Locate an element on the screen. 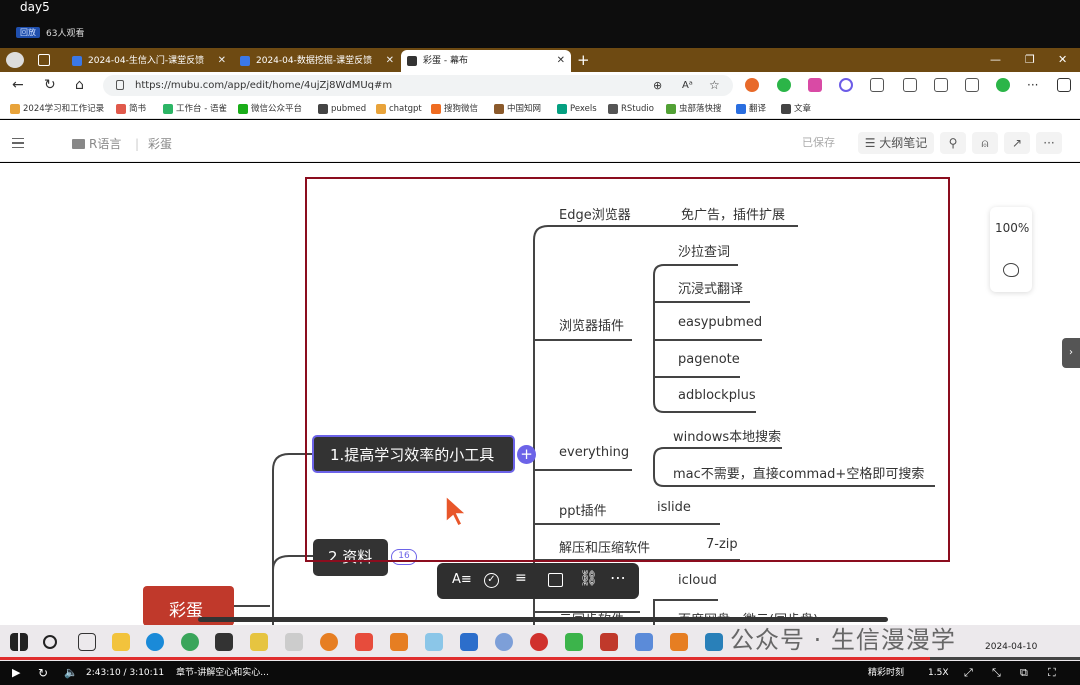 The width and height of the screenshot is (1080, 685). tab-bioinfo-feedback: 2024-04-生信入门-课堂反馈 ✕ is located at coordinates (149, 61).